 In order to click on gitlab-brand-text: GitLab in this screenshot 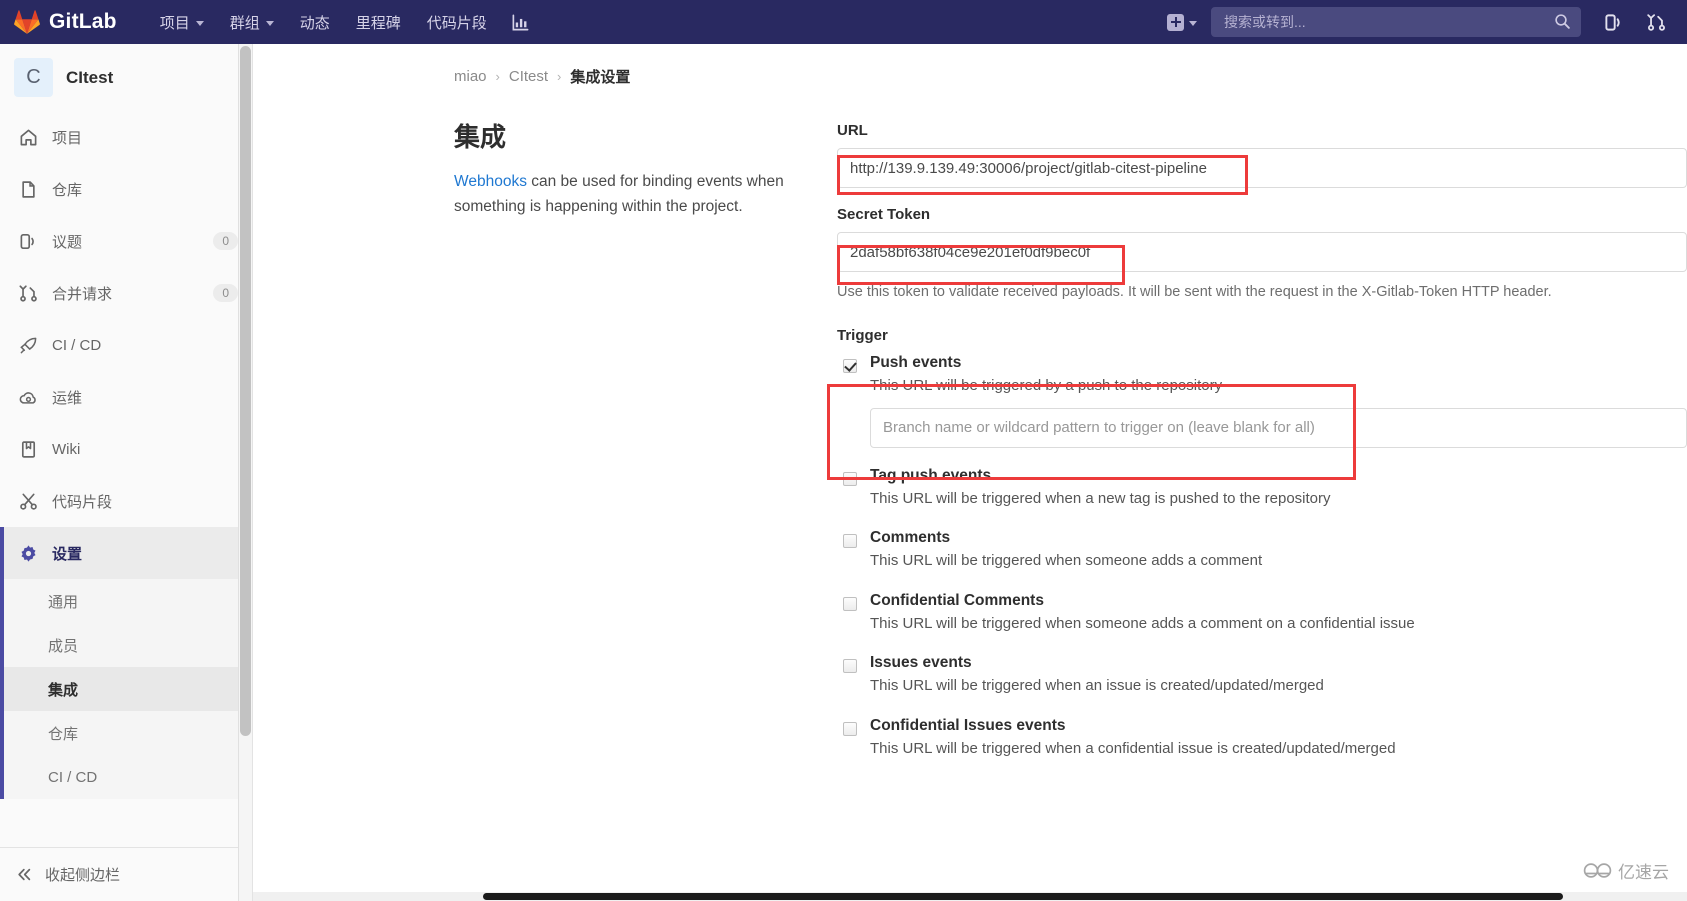, I will do `click(83, 21)`.